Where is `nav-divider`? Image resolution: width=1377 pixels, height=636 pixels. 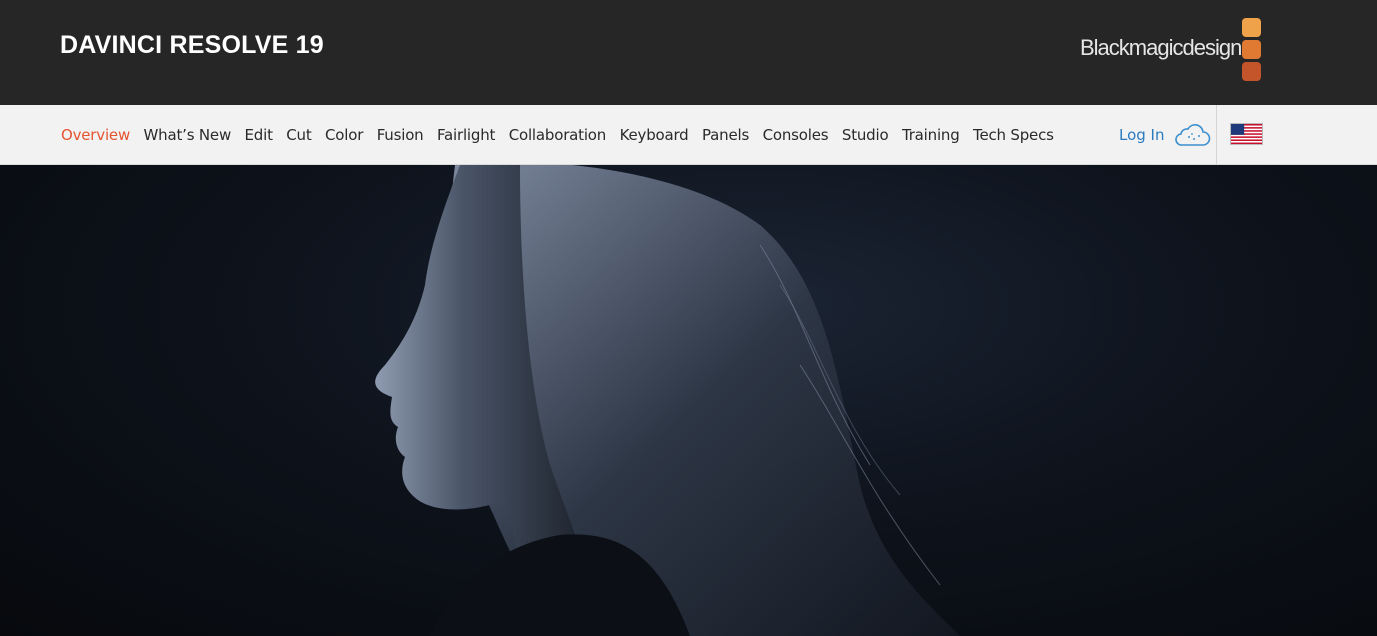 nav-divider is located at coordinates (1216, 135).